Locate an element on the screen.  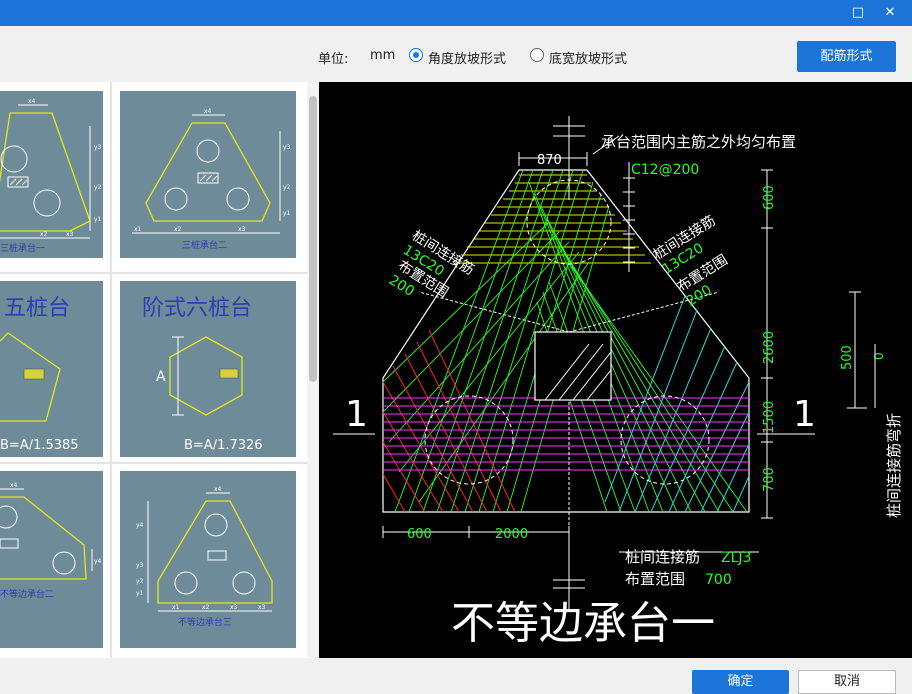
cyan-rebars is located at coordinates (677, 404).